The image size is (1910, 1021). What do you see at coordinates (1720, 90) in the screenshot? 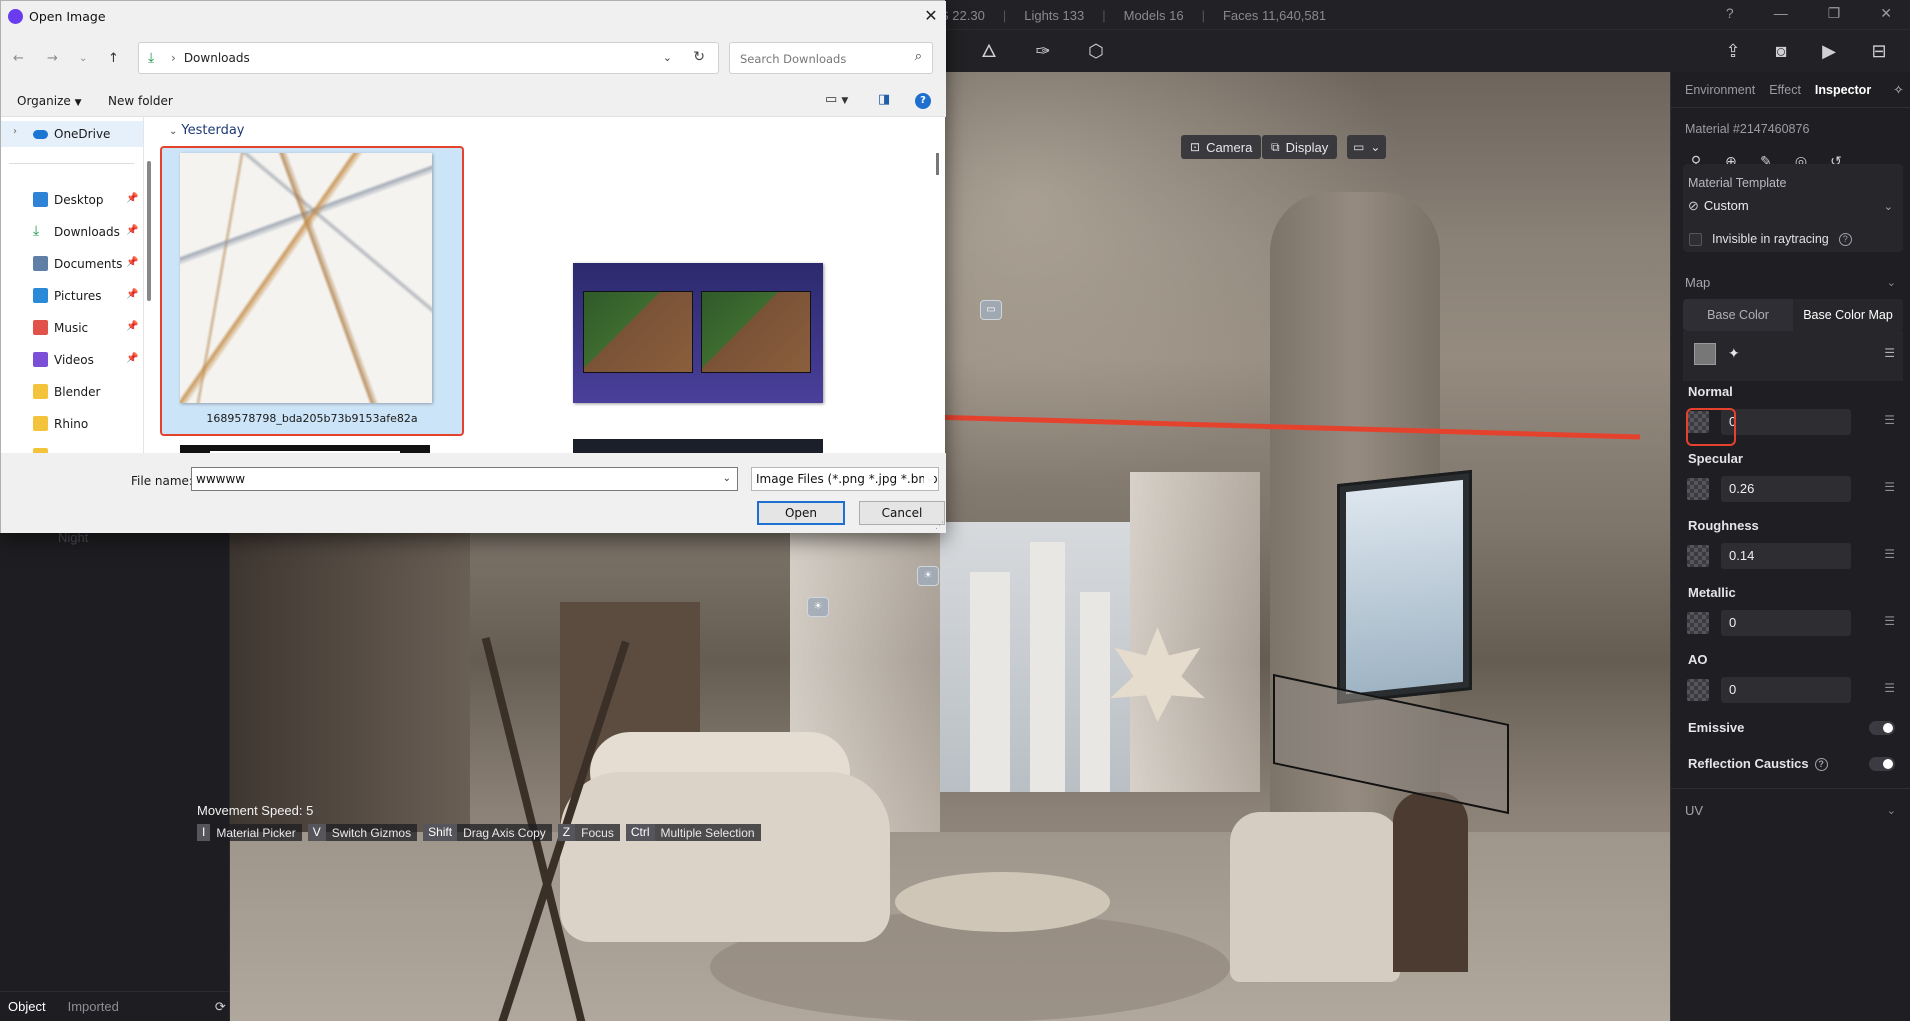
I see `tab-environment: Environment` at bounding box center [1720, 90].